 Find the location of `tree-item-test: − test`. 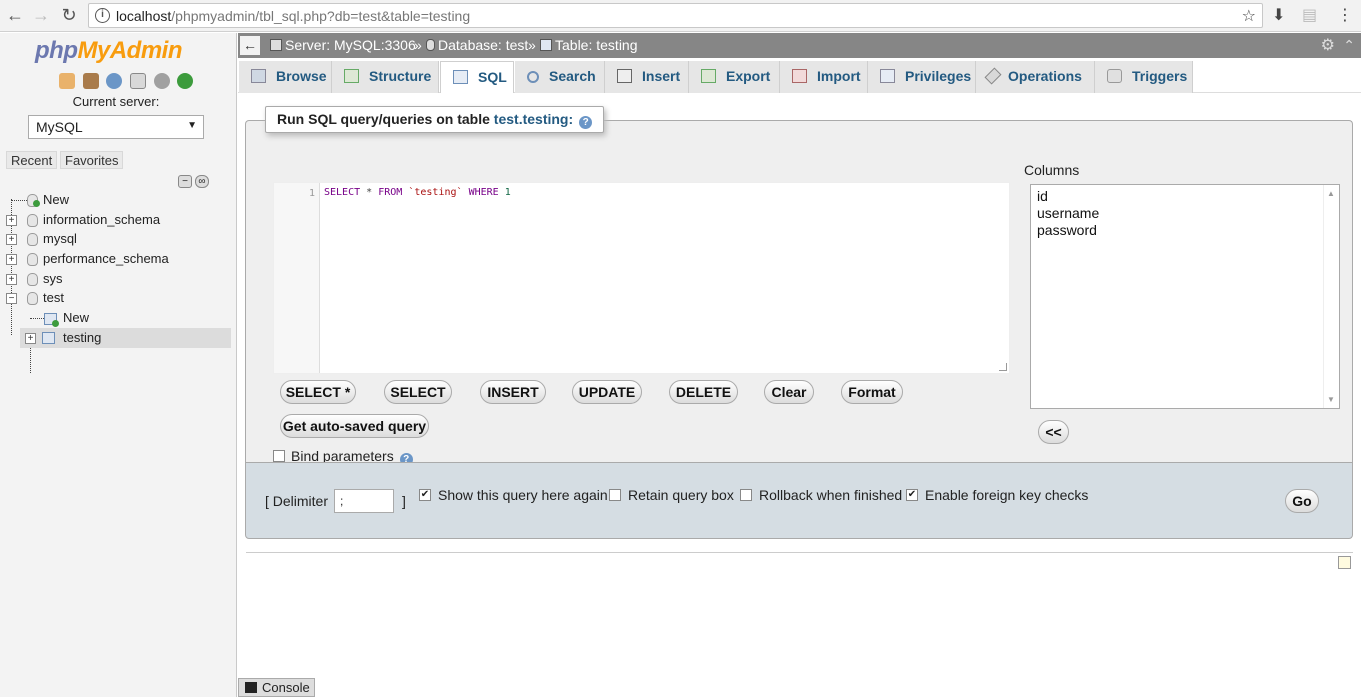

tree-item-test: − test is located at coordinates (115, 298).